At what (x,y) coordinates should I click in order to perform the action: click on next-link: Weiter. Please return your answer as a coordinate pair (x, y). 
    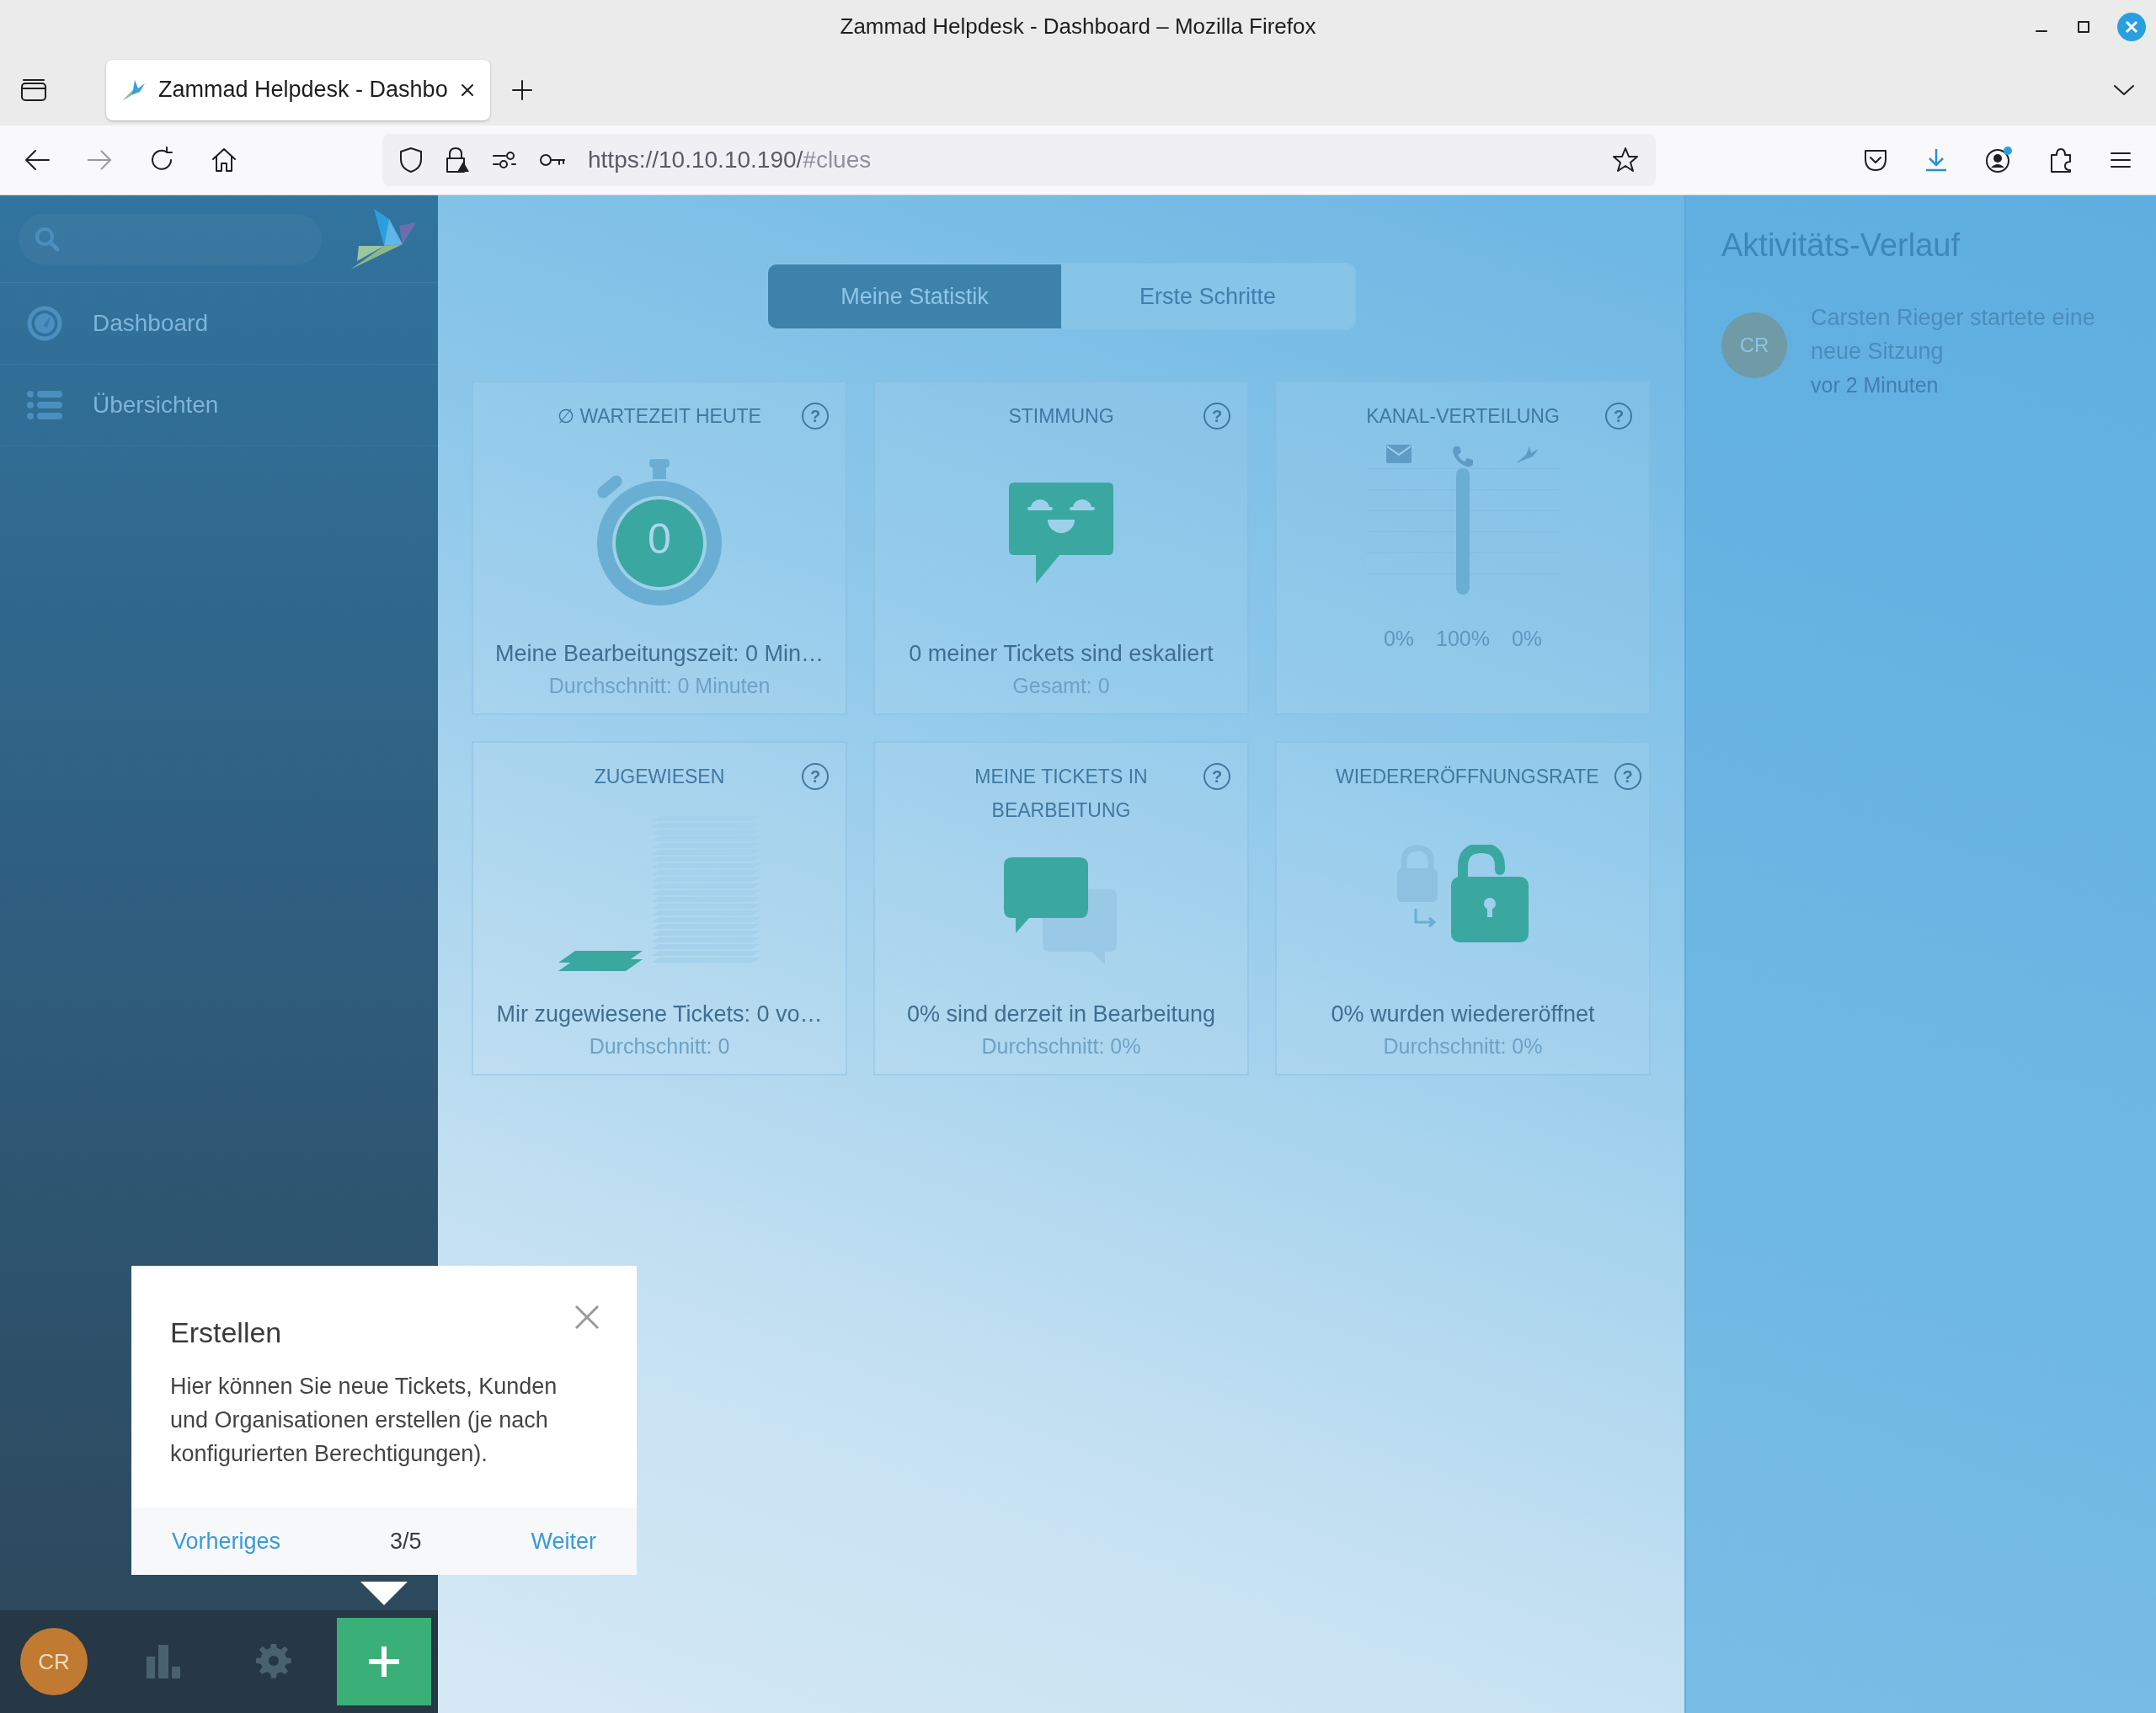
    Looking at the image, I should click on (563, 1542).